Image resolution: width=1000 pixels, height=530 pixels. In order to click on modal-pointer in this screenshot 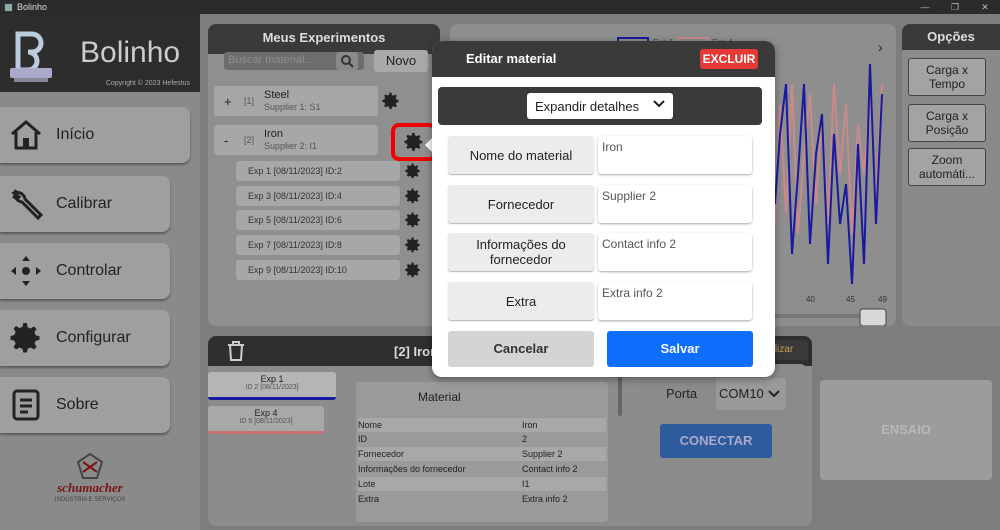, I will do `click(428, 145)`.